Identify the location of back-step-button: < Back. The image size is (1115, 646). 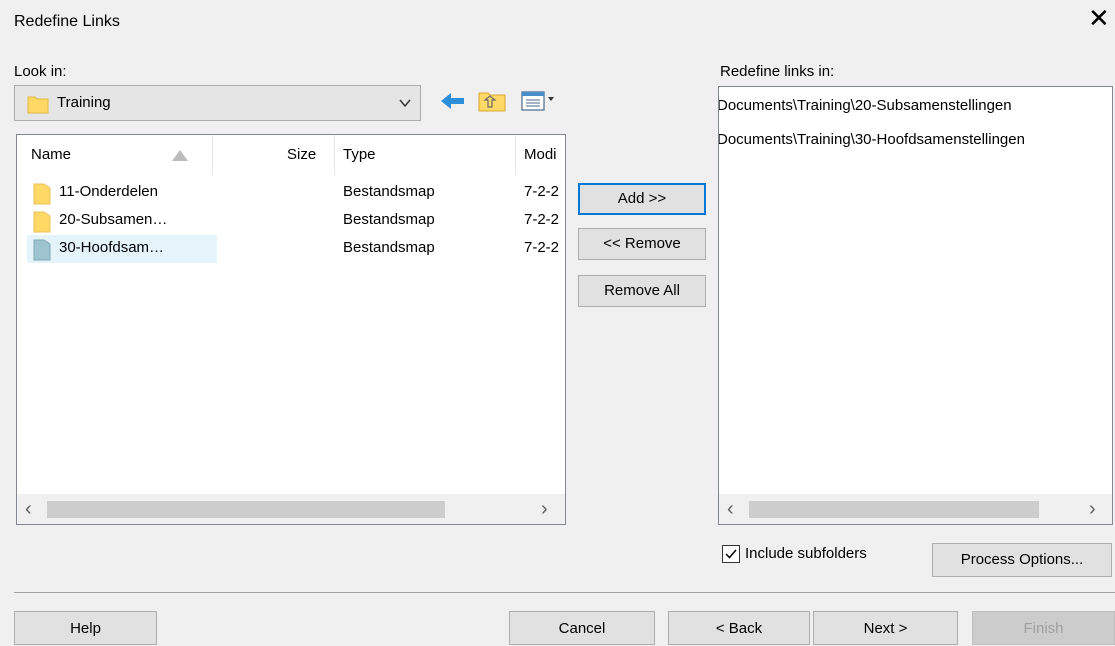
(739, 628).